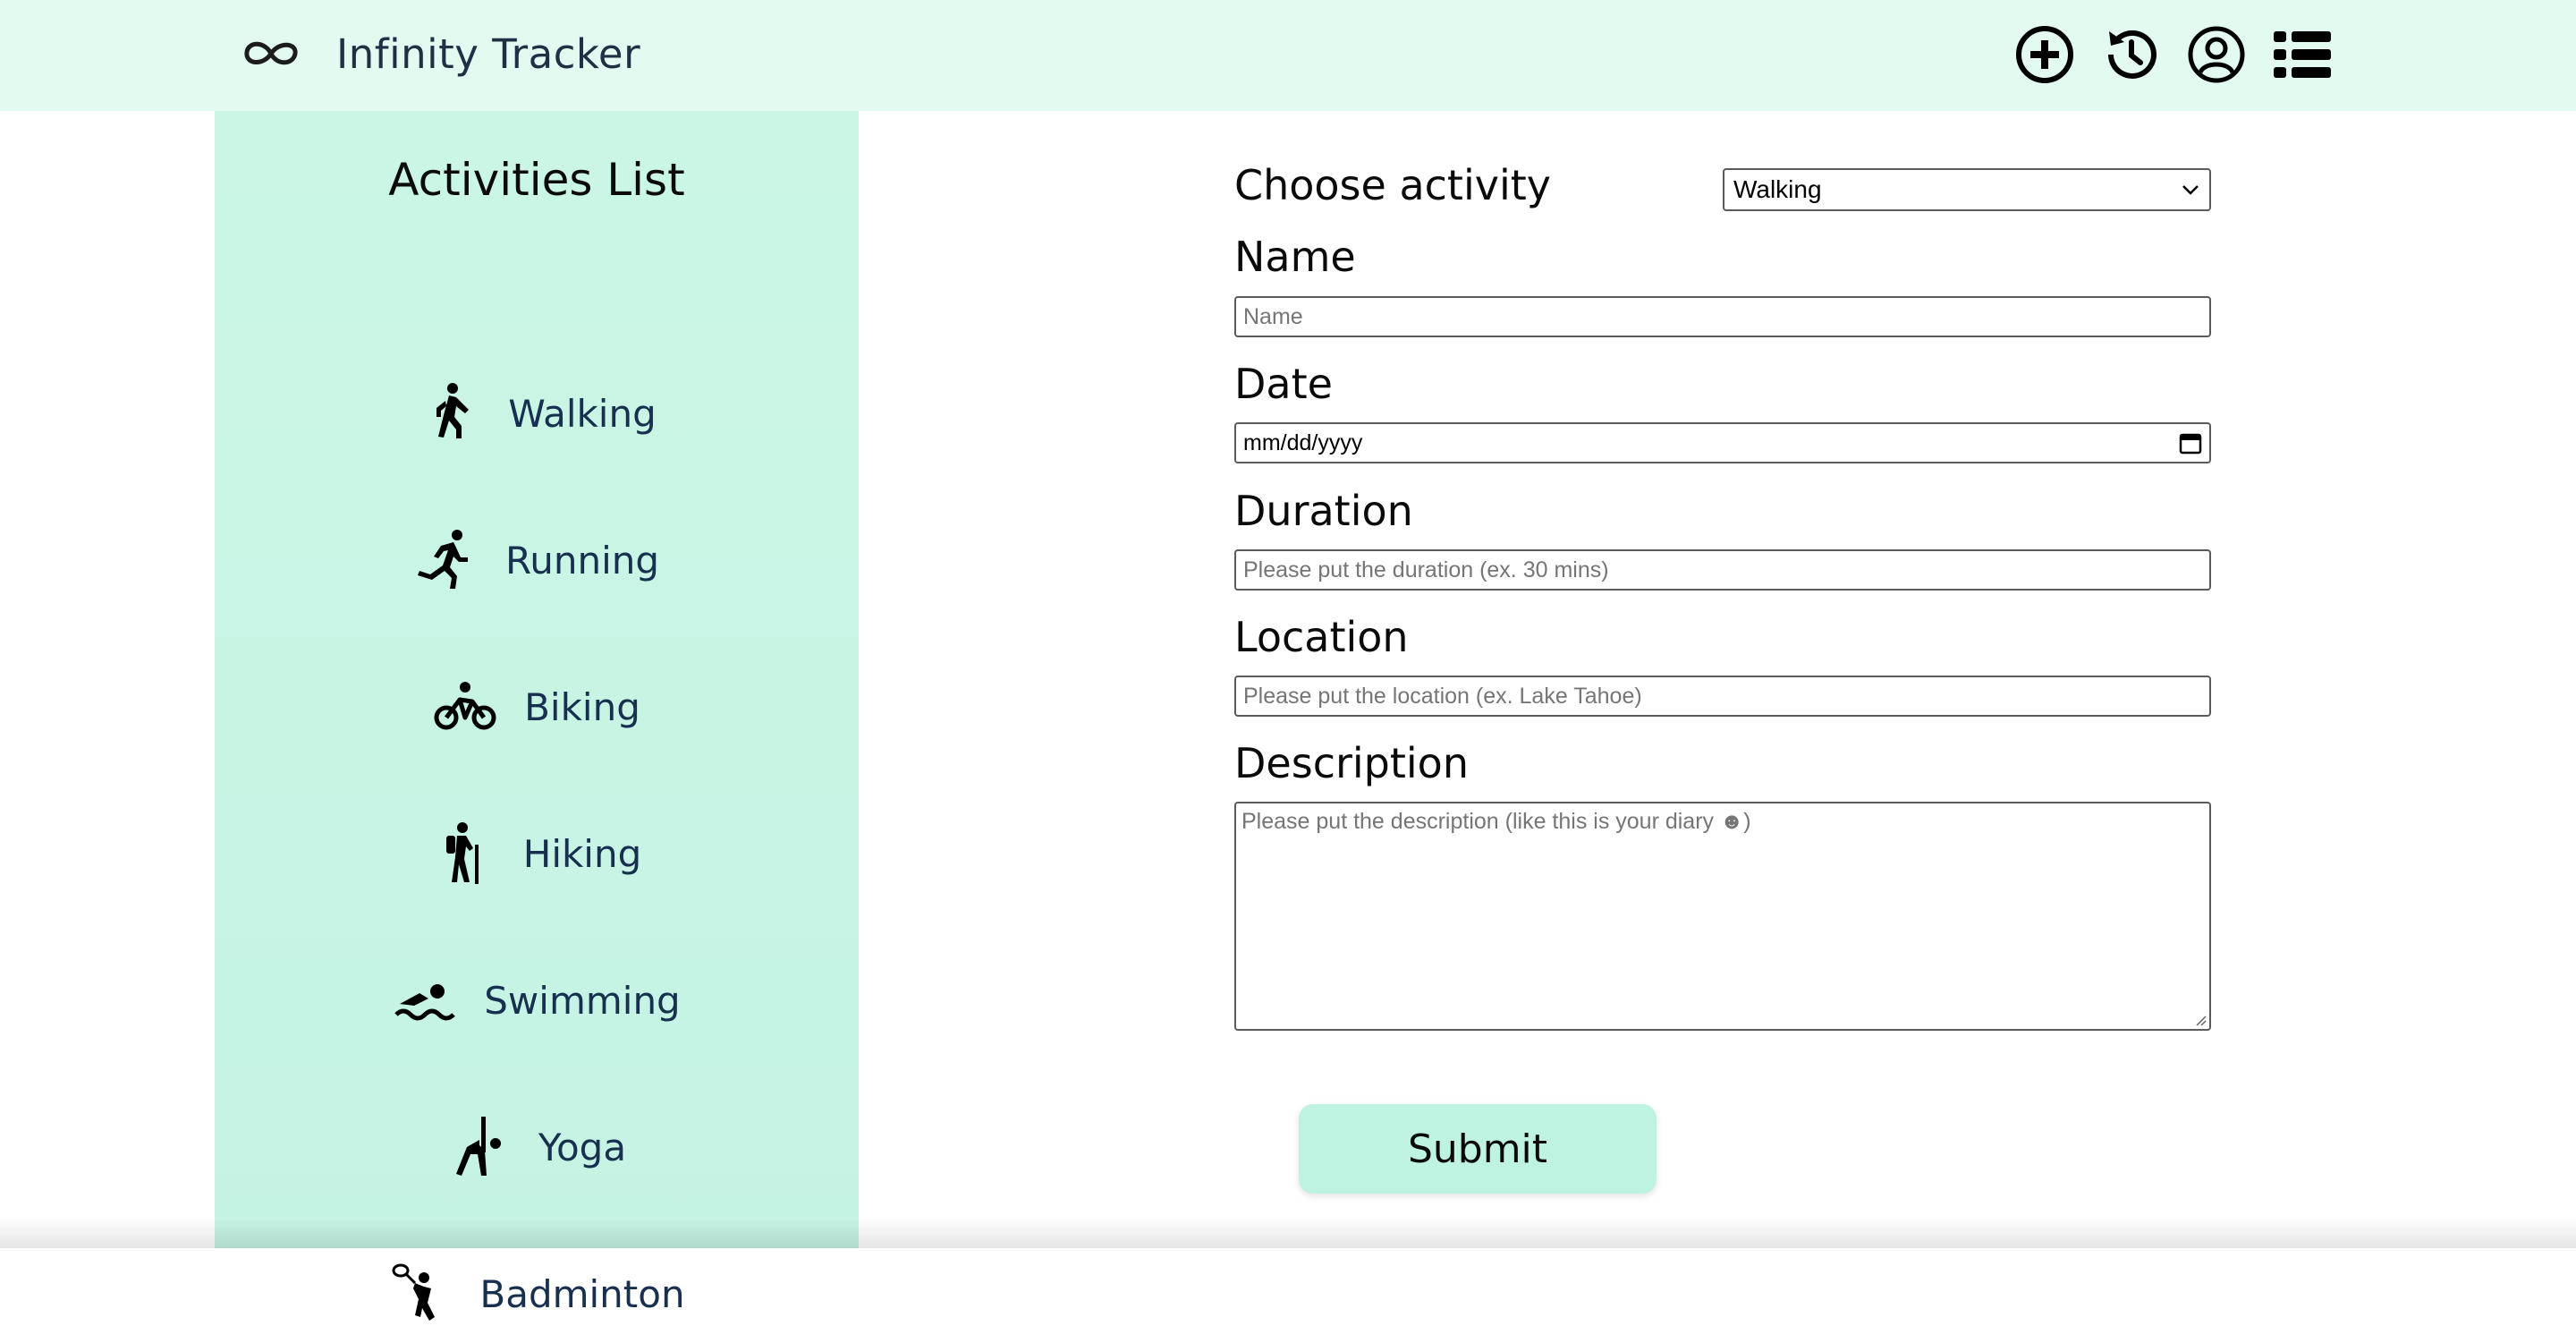  I want to click on walking-icon, so click(453, 410).